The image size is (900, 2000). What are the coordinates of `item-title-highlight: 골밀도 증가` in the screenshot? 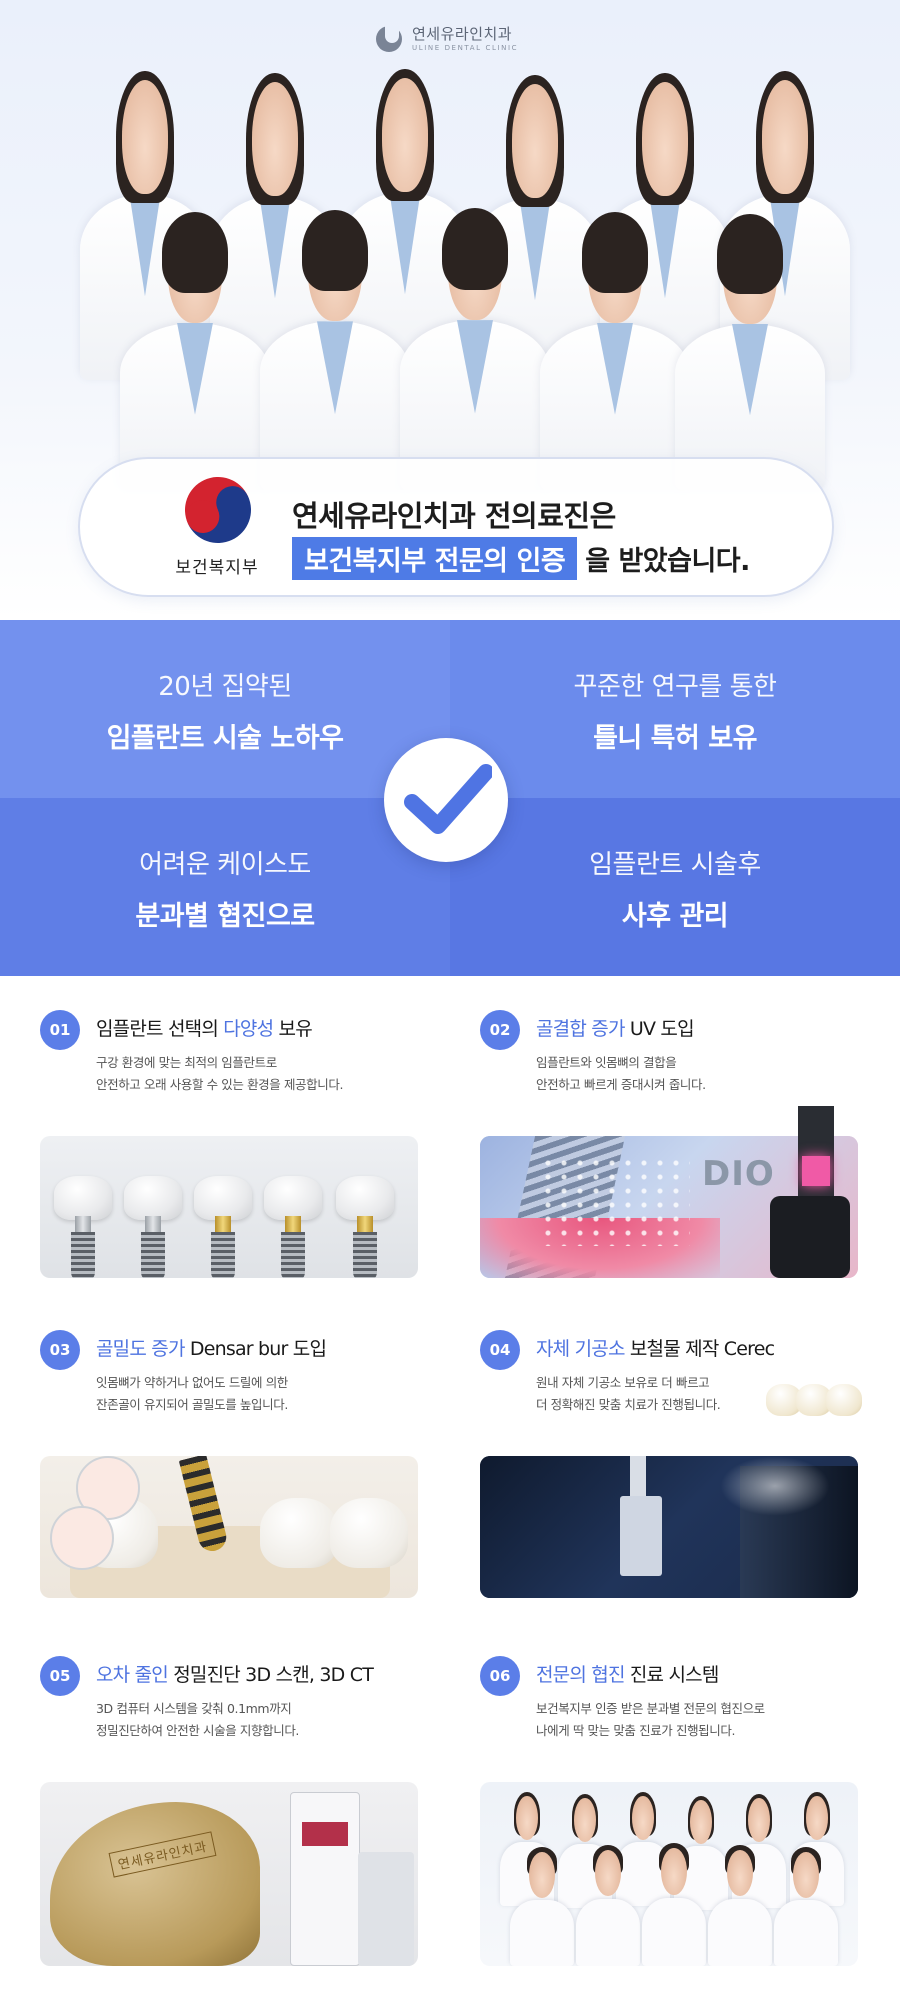 It's located at (140, 1349).